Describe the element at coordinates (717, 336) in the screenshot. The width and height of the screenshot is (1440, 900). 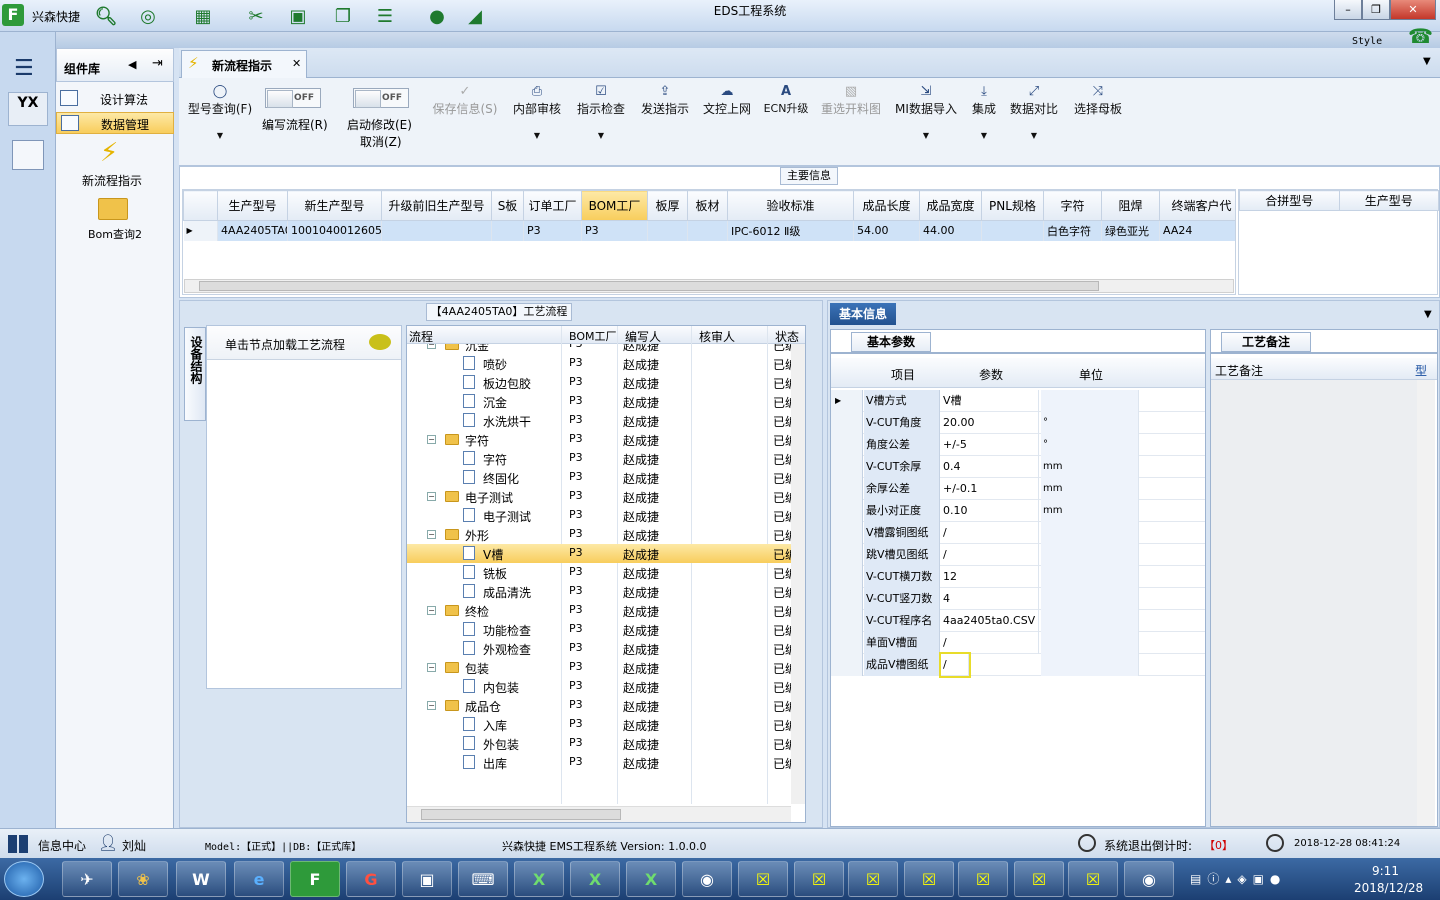
I see `col-reviewer: 核审人` at that location.